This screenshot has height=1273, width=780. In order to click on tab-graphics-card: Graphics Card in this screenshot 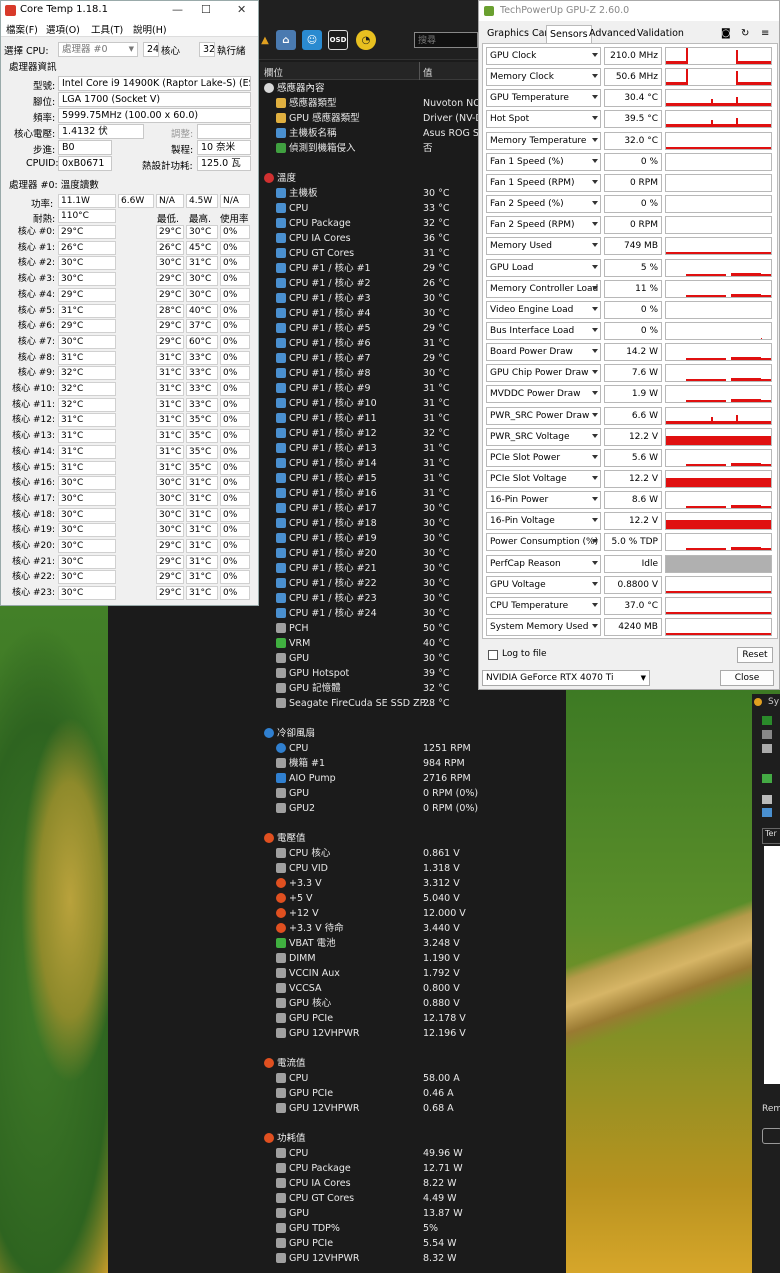, I will do `click(520, 33)`.